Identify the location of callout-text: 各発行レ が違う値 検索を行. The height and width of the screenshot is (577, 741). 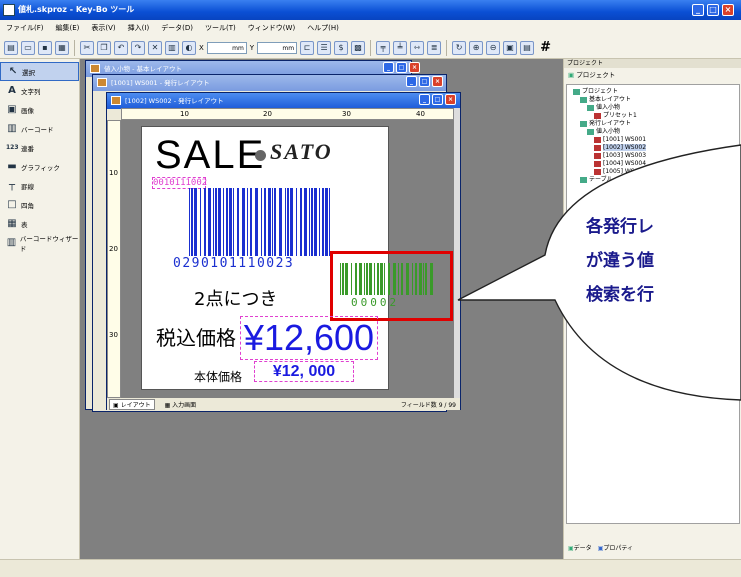
(663, 261).